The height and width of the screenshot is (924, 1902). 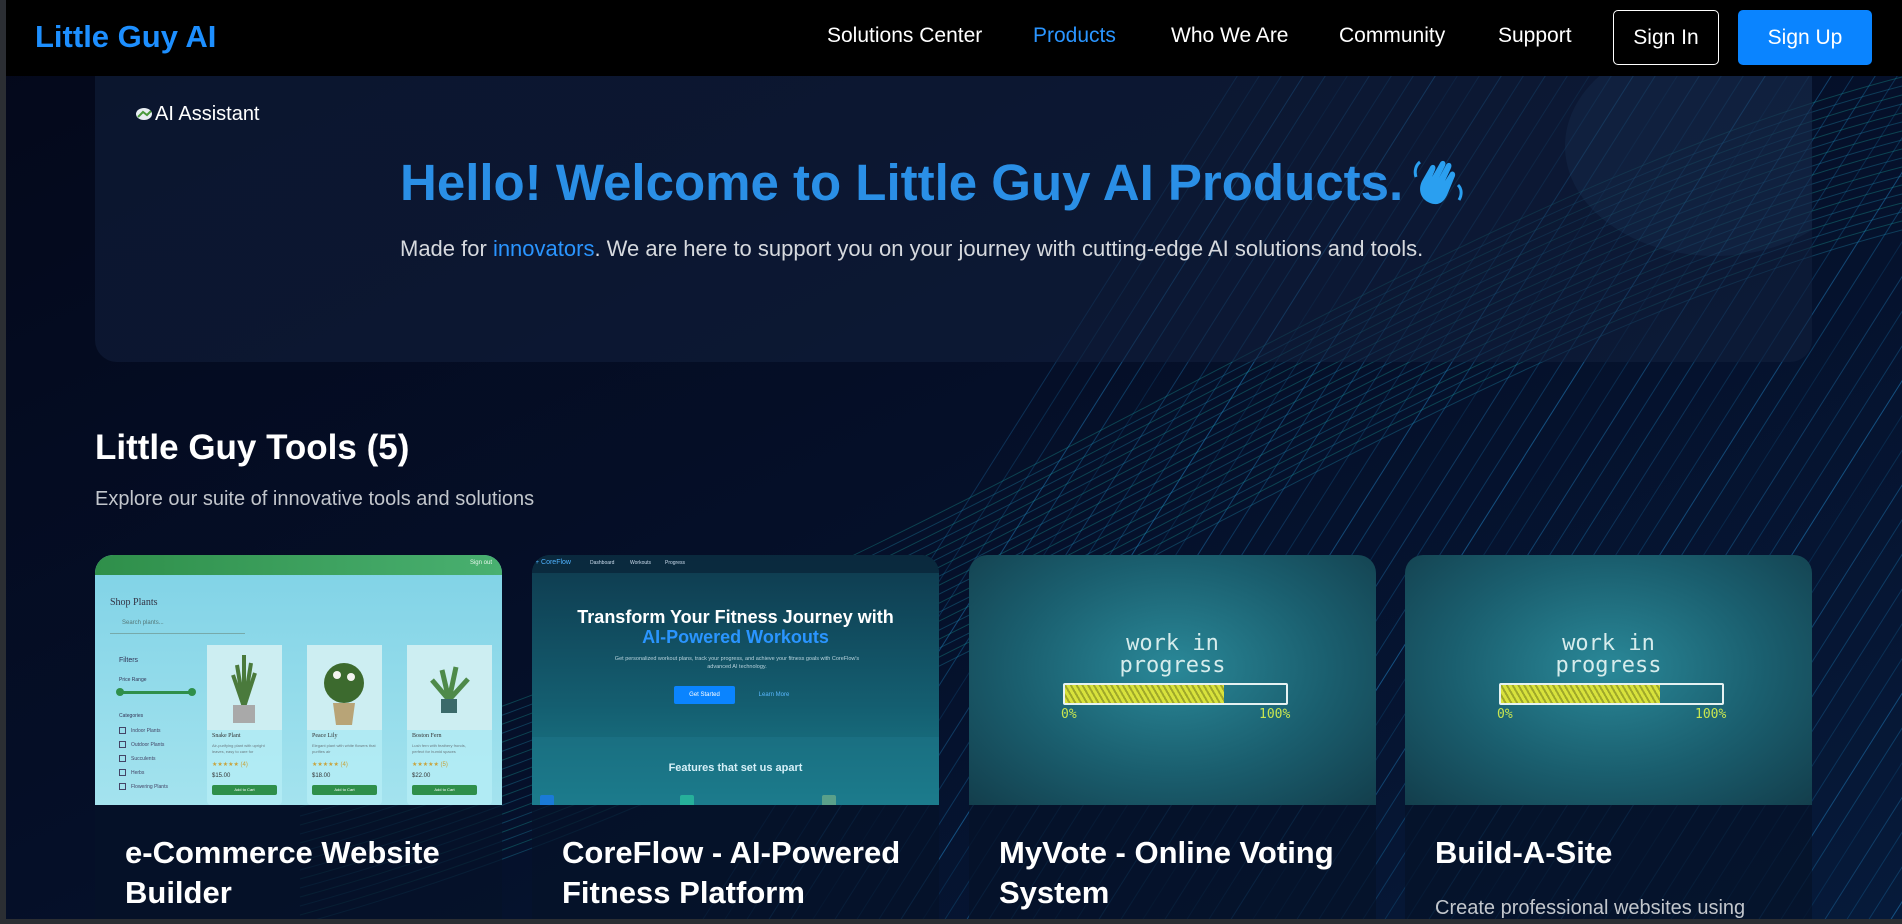 I want to click on thumb-nav-link: Dashboard, so click(x=602, y=563).